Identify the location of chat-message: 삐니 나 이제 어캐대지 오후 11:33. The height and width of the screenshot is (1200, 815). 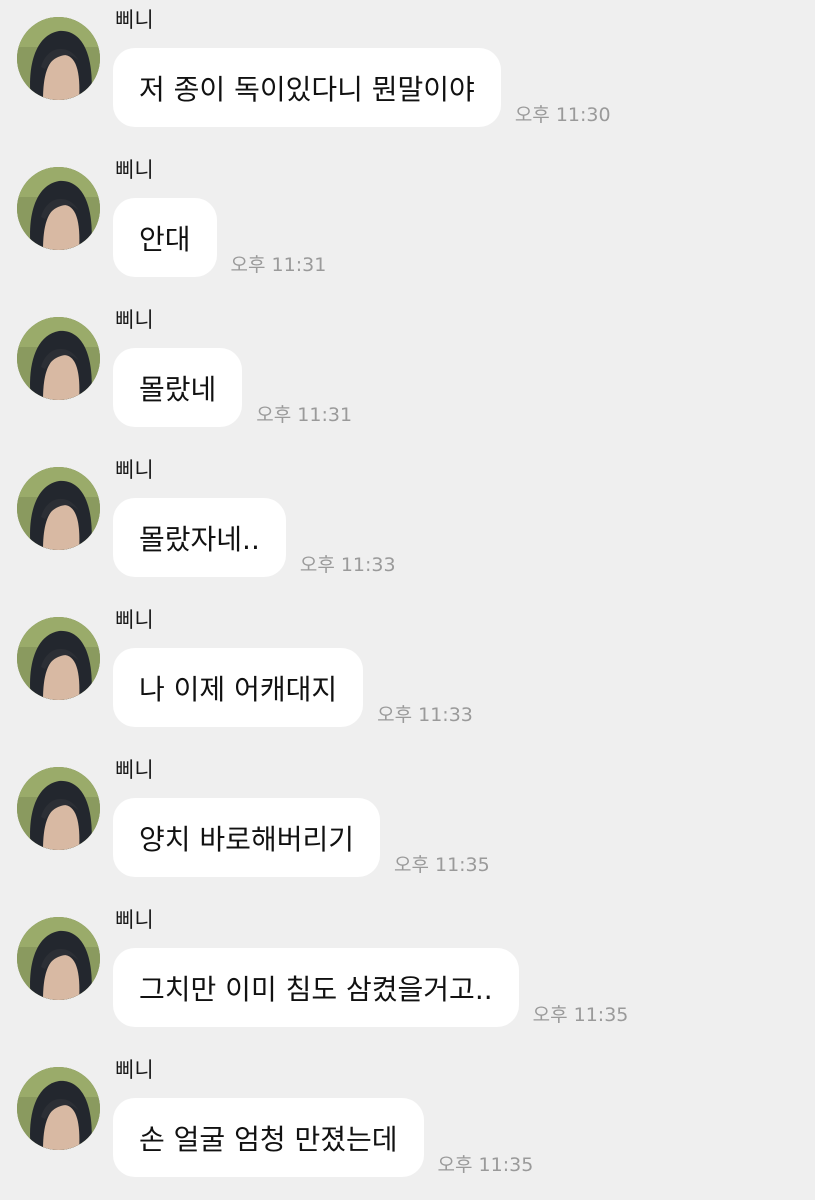
(407, 675).